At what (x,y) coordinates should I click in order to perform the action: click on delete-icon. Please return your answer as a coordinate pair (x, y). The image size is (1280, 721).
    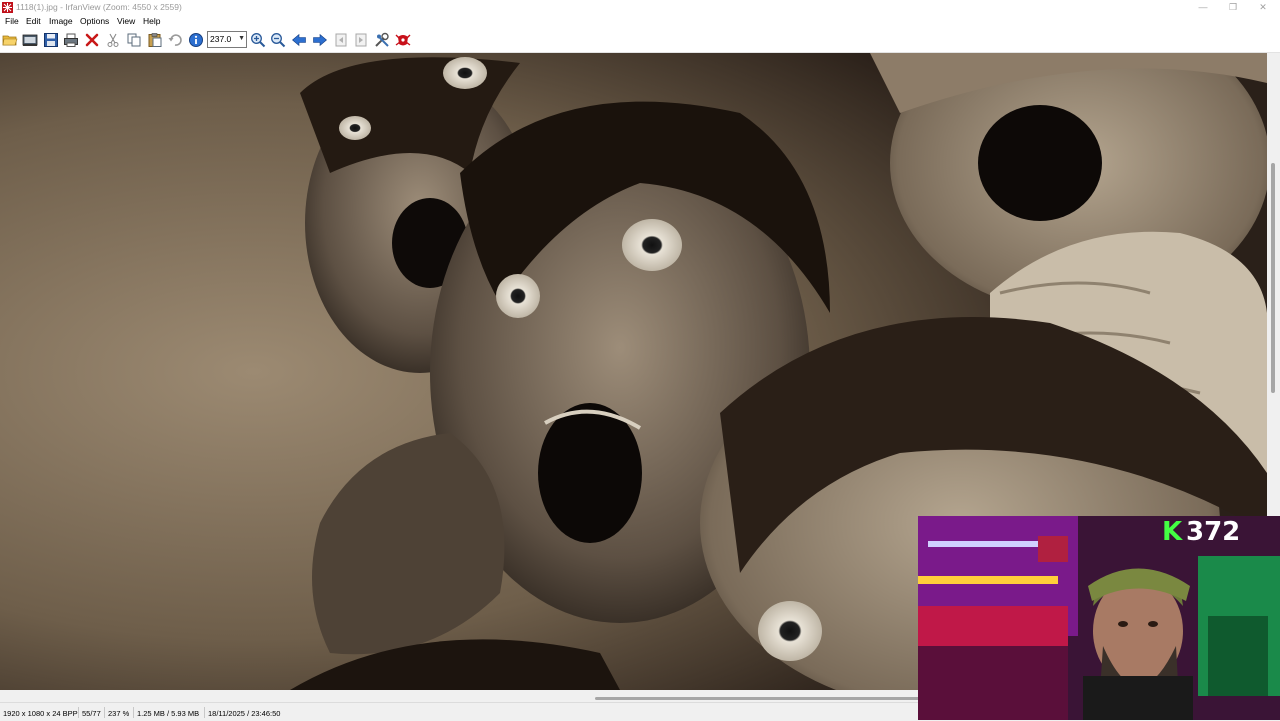
    Looking at the image, I should click on (92, 40).